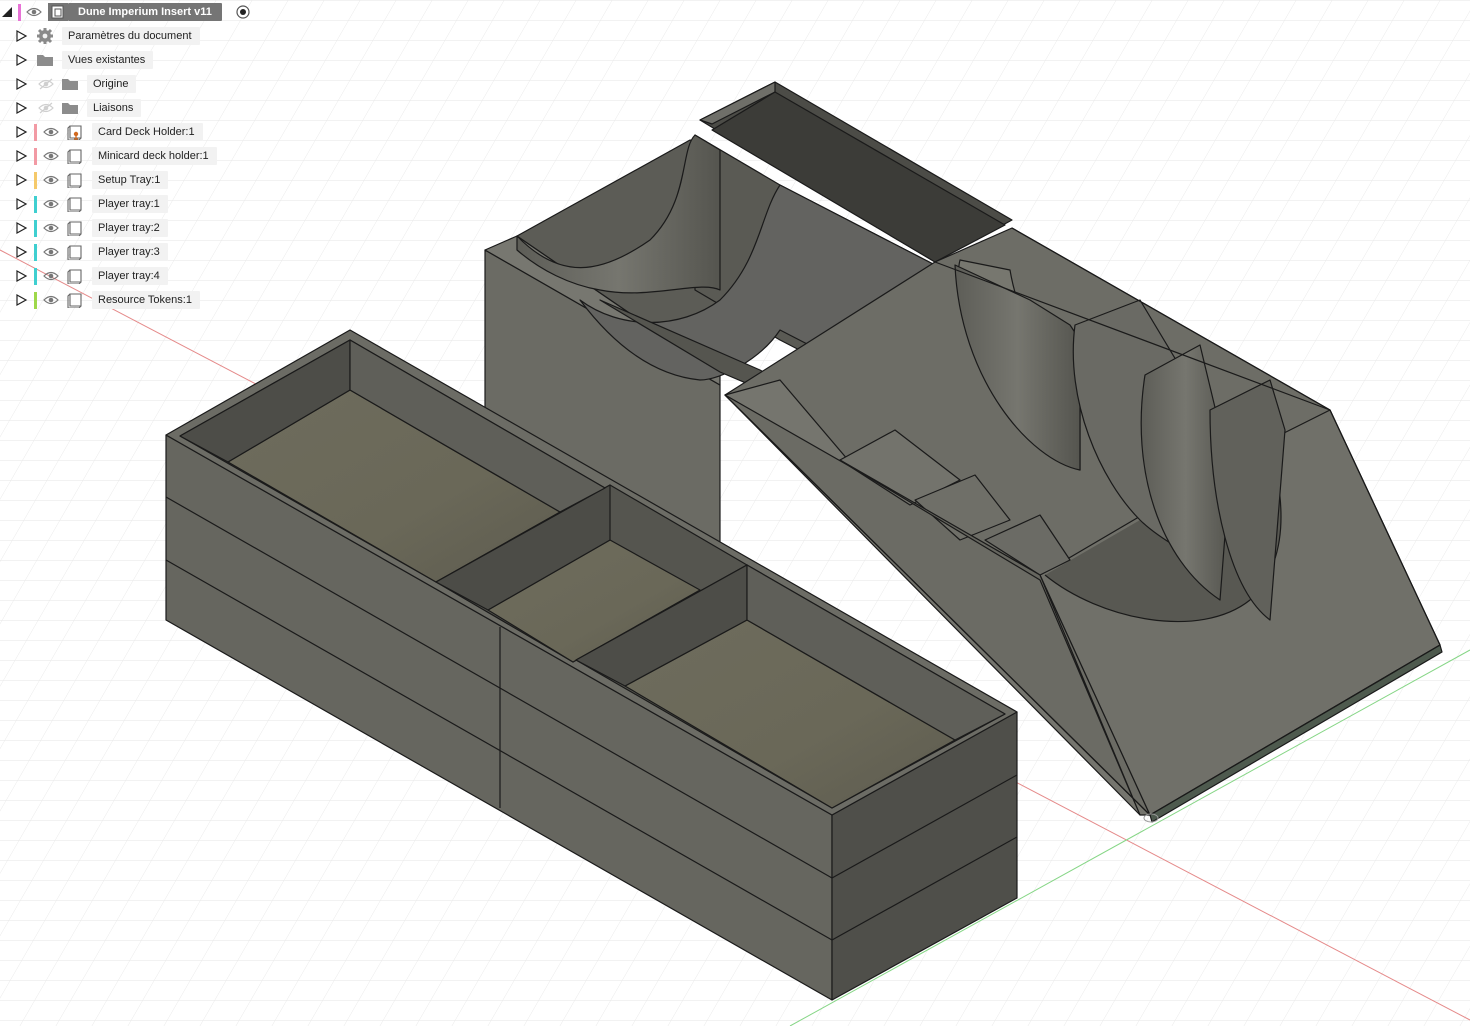  Describe the element at coordinates (145, 12) in the screenshot. I see `root-document-name: Dune Imperium Insert v11` at that location.